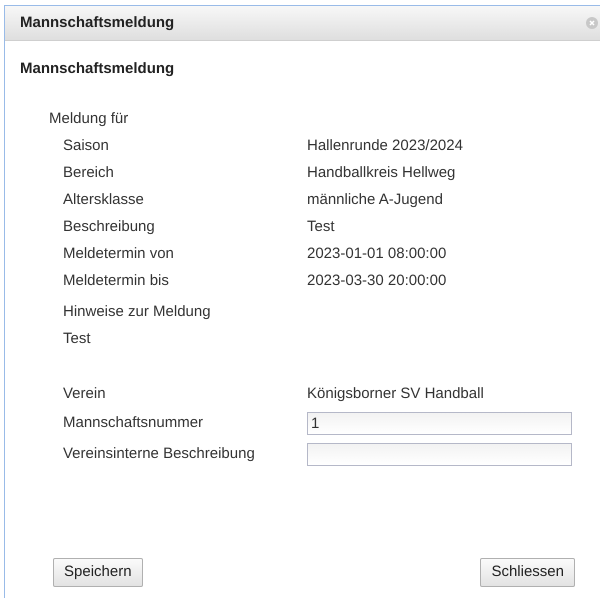 This screenshot has height=598, width=600. What do you see at coordinates (385, 146) in the screenshot?
I see `field-value: Hallenrunde 2023/2024` at bounding box center [385, 146].